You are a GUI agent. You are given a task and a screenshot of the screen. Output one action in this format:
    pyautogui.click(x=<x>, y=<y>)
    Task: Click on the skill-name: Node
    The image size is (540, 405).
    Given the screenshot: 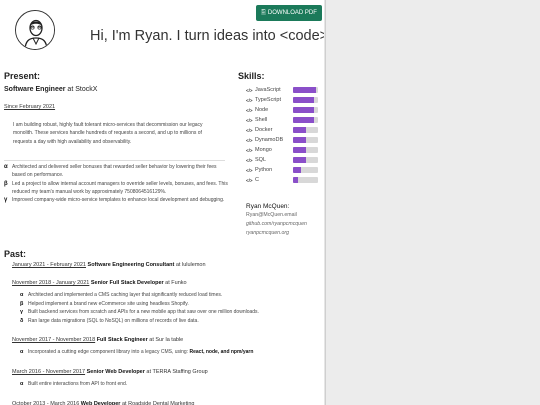 What is the action you would take?
    pyautogui.click(x=262, y=110)
    